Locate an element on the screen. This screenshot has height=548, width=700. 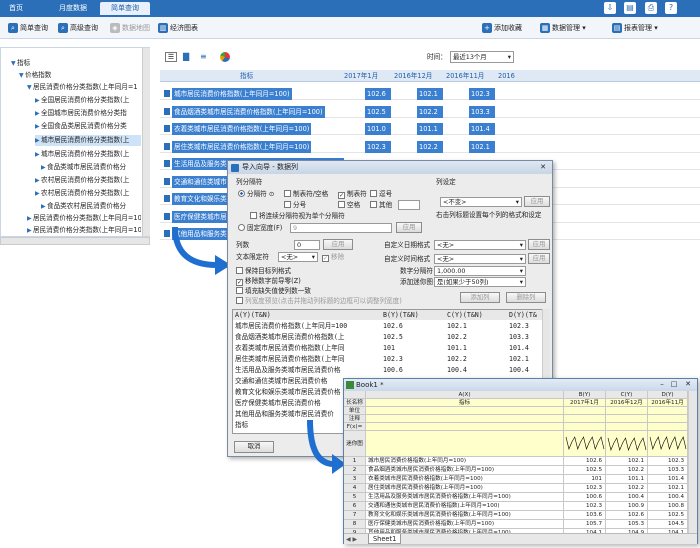
col-settings-select: <不变> ▾ is located at coordinates (481, 202).